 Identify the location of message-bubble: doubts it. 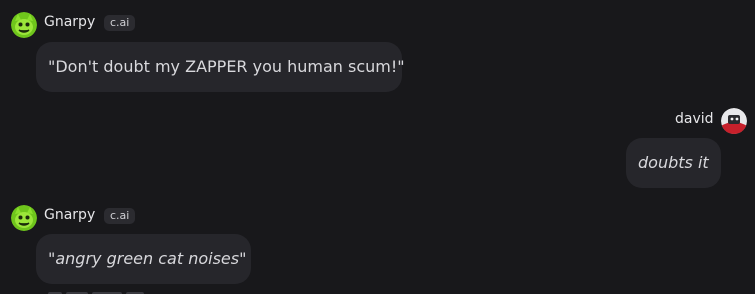
(673, 163).